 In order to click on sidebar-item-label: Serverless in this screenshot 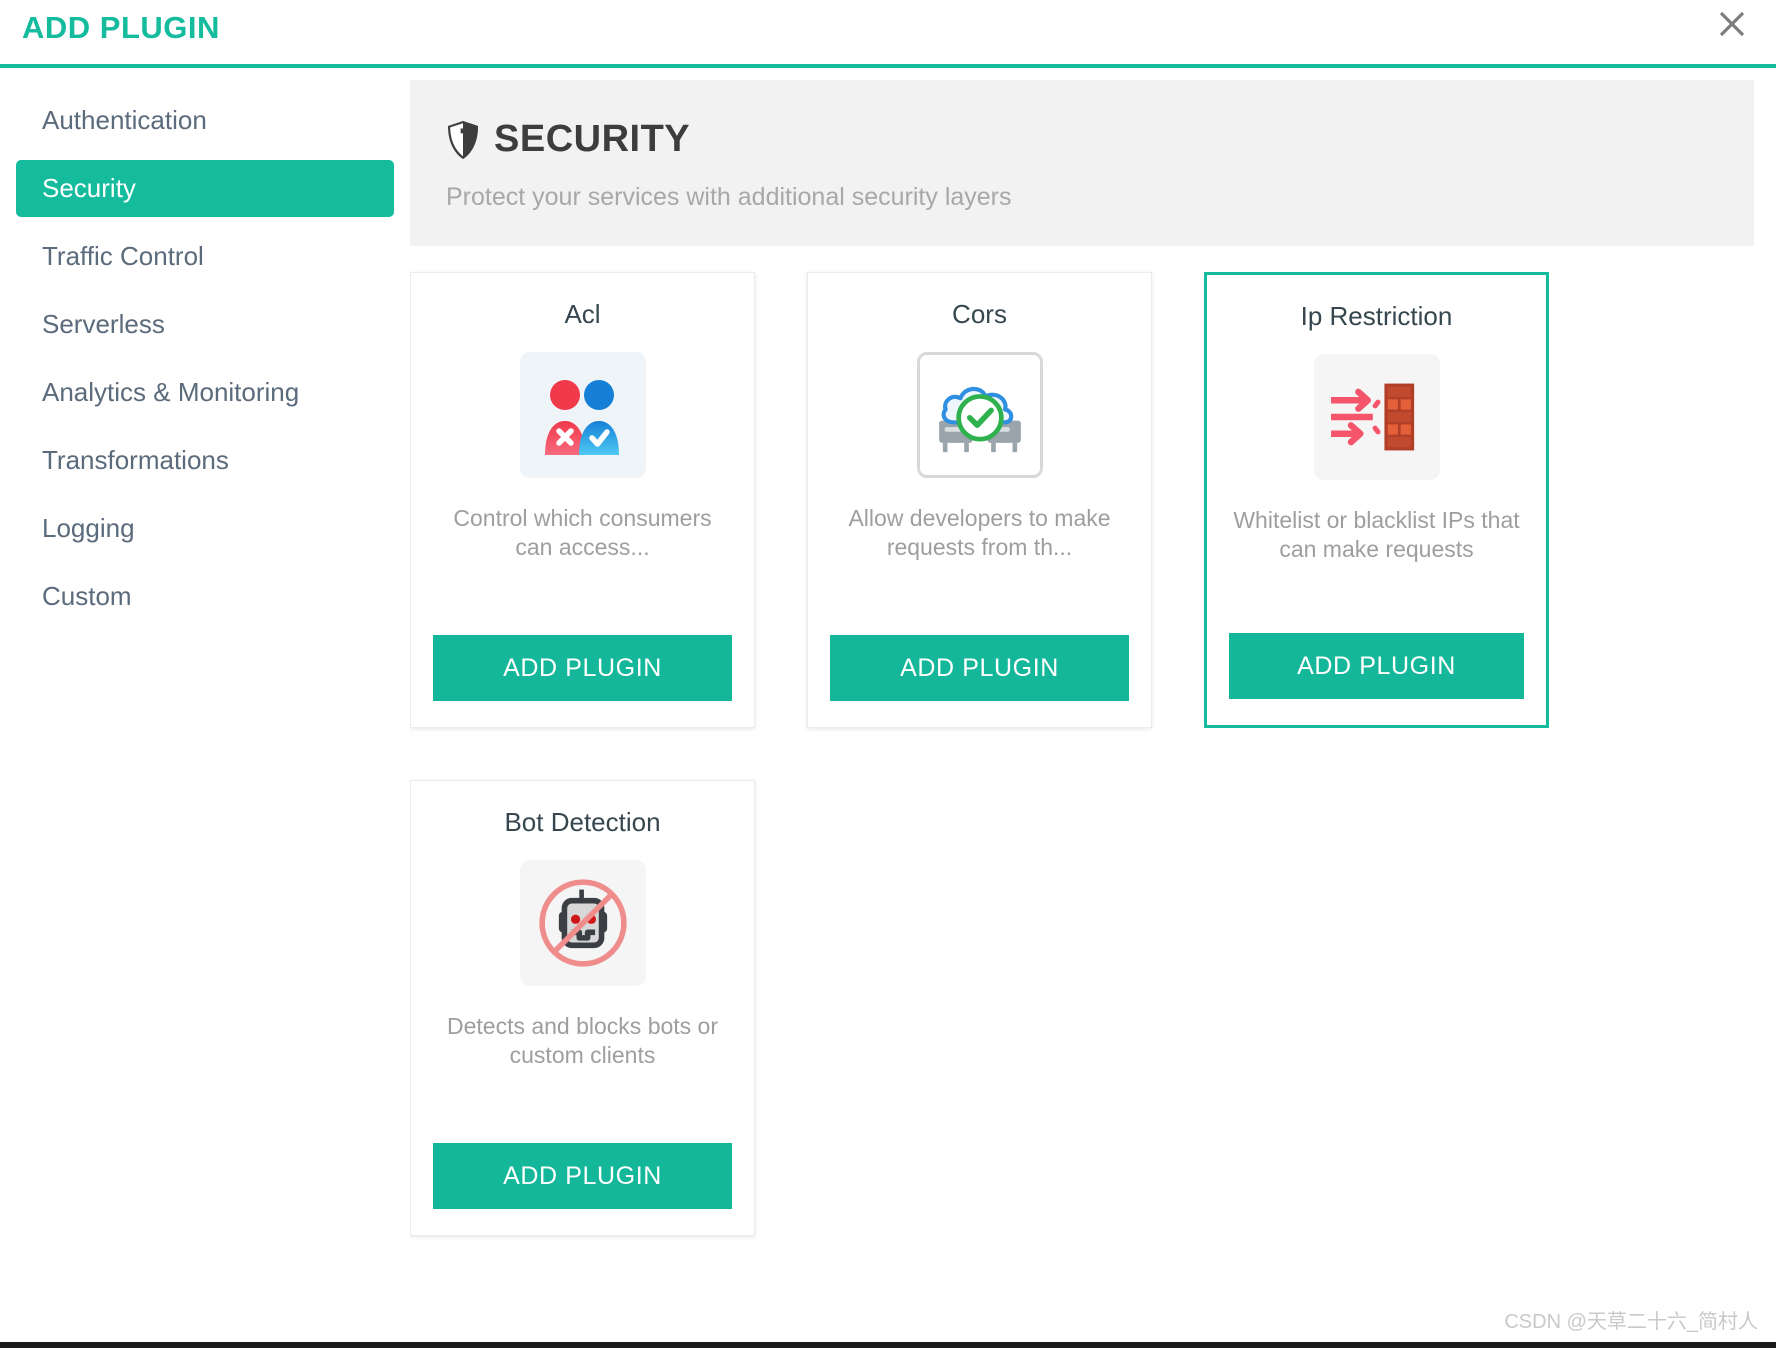, I will do `click(103, 324)`.